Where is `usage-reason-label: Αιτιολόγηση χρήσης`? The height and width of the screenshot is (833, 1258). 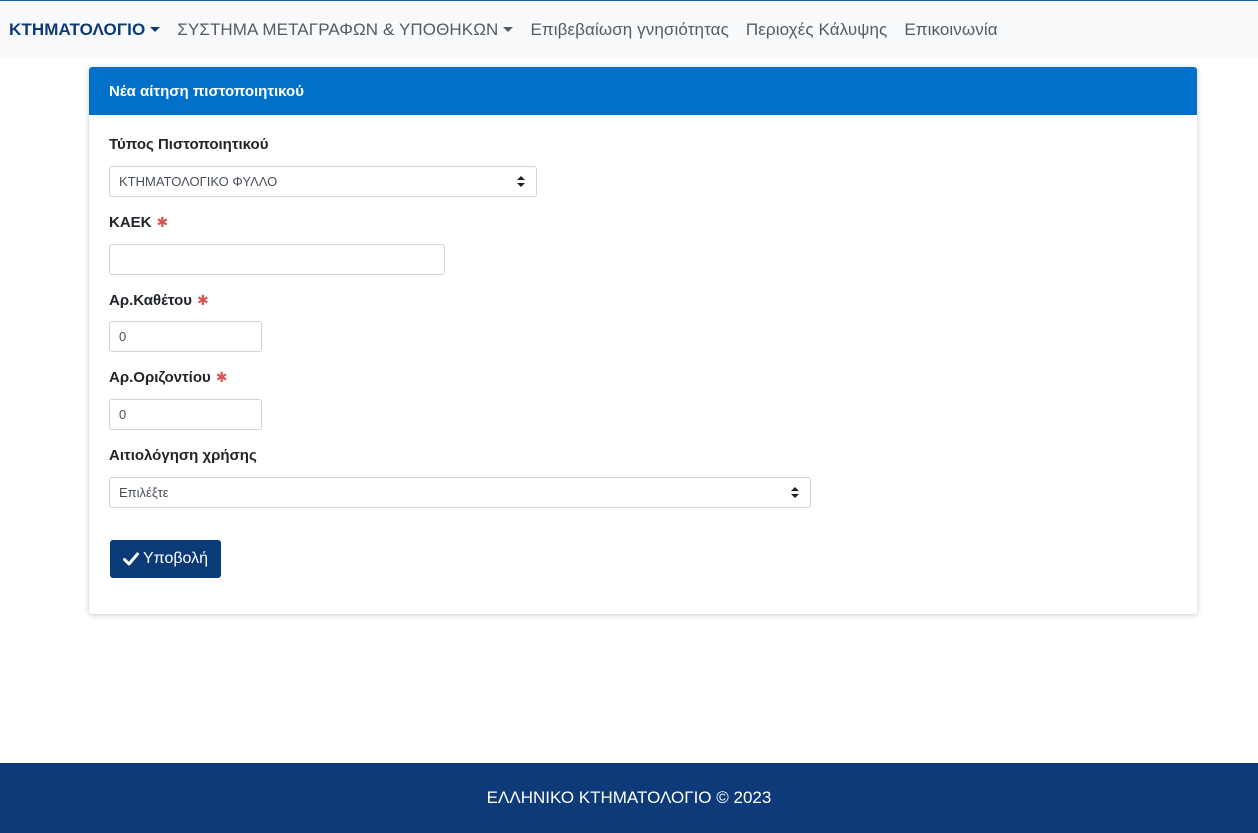
usage-reason-label: Αιτιολόγηση χρήσης is located at coordinates (183, 455).